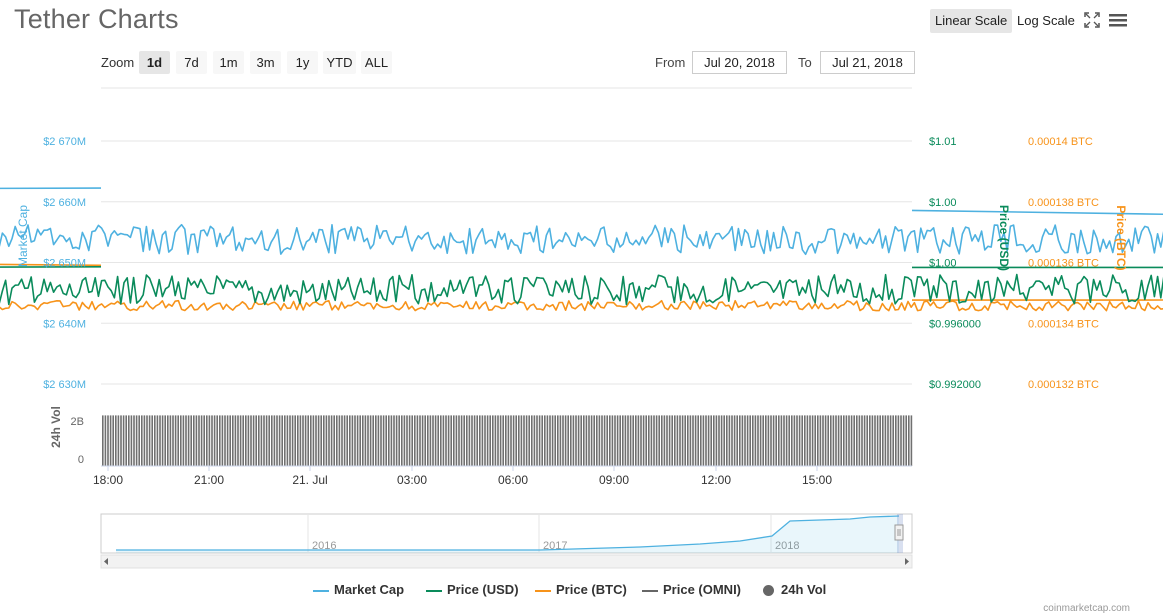 This screenshot has width=1163, height=616. Describe the element at coordinates (1086, 608) in the screenshot. I see `credits-link: coinmarketcap.com` at that location.